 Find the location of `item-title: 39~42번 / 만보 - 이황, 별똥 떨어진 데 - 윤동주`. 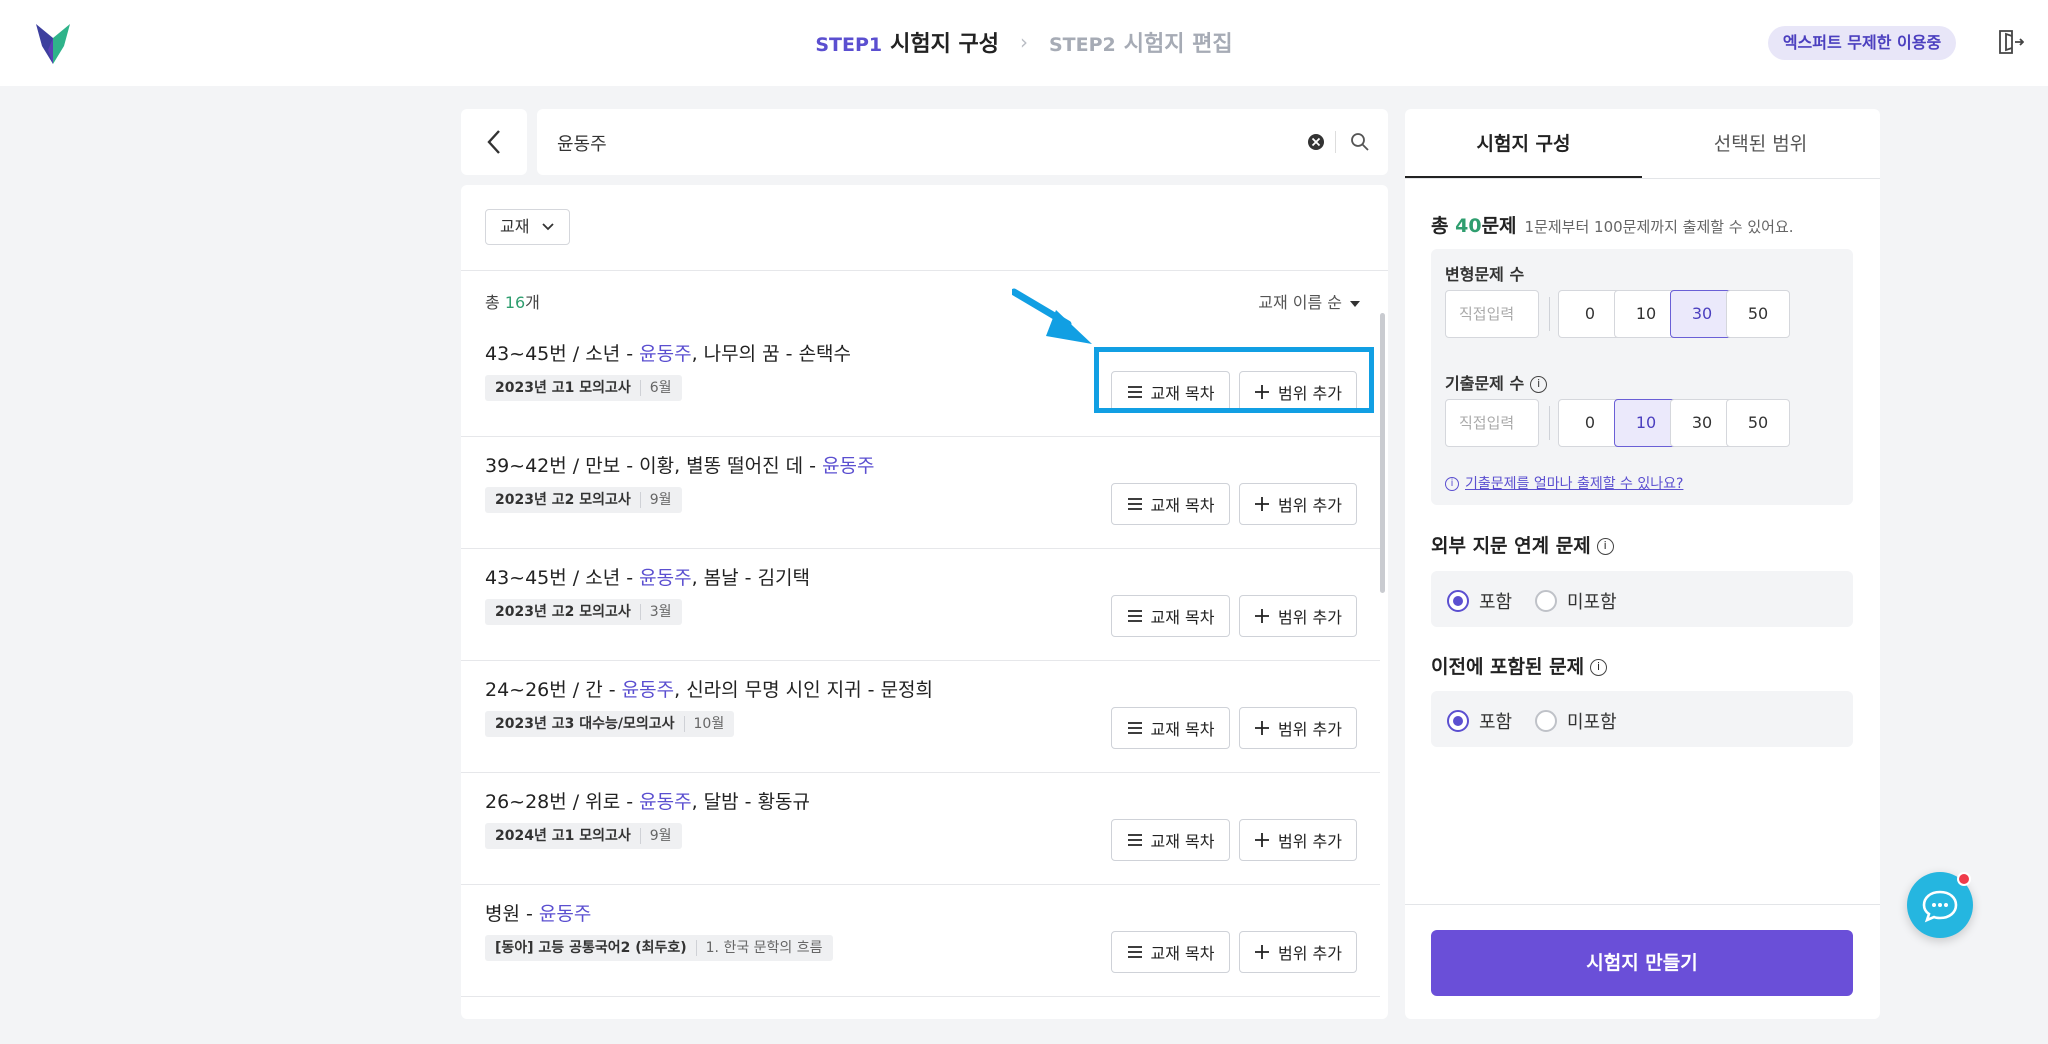

item-title: 39~42번 / 만보 - 이황, 별똥 떨어진 데 - 윤동주 is located at coordinates (680, 464).